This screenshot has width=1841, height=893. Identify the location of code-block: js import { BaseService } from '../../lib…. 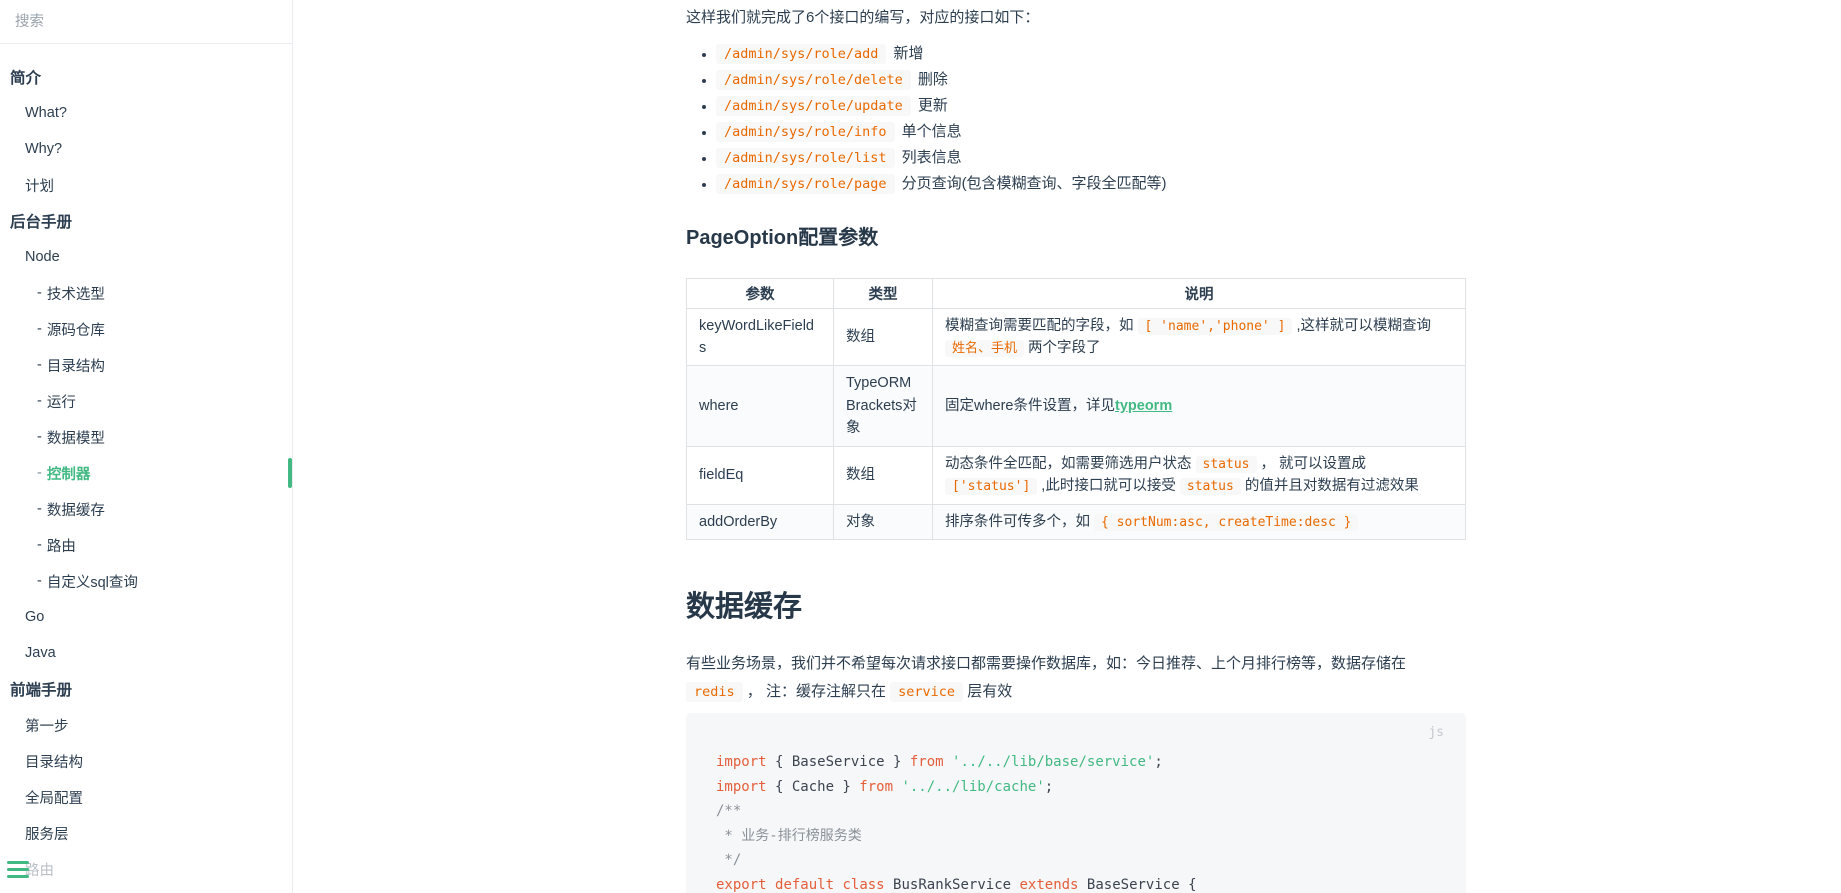
(1076, 803).